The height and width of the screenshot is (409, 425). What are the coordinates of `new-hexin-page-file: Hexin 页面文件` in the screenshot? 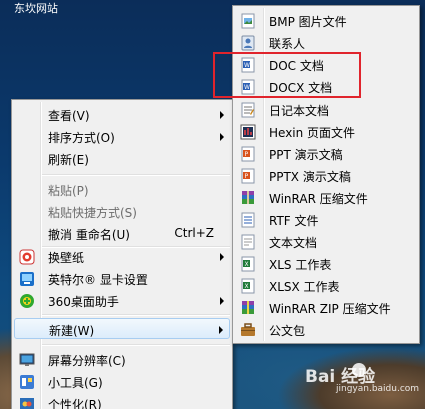 It's located at (326, 131).